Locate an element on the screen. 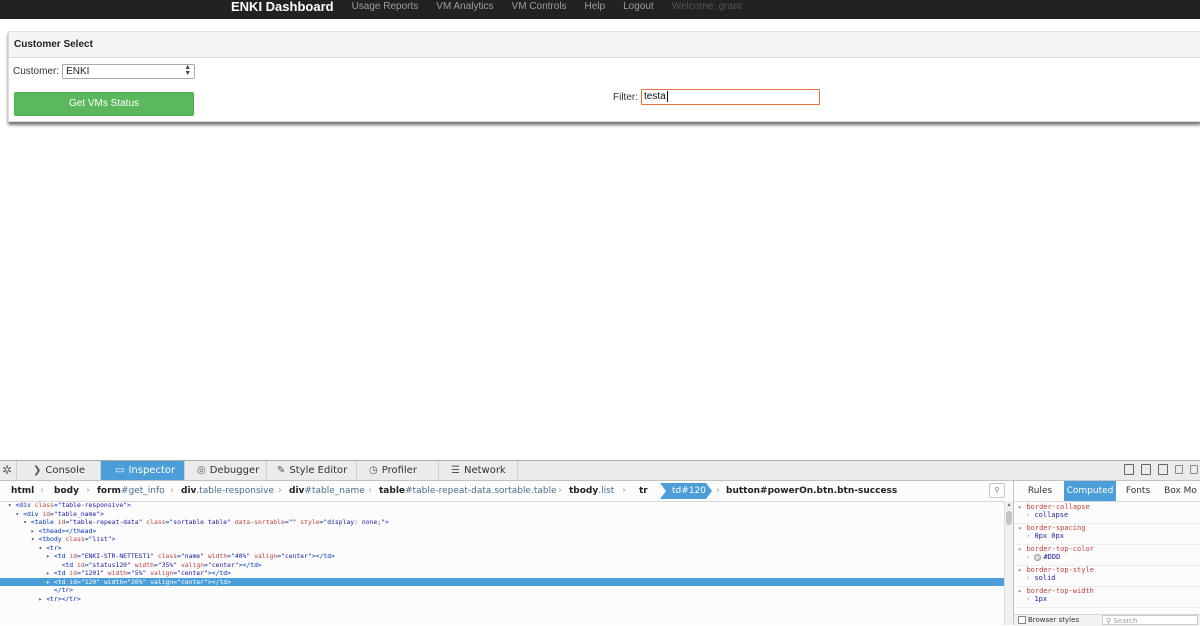 The width and height of the screenshot is (1200, 626). tab-inspector: ▭ Inspector is located at coordinates (142, 470).